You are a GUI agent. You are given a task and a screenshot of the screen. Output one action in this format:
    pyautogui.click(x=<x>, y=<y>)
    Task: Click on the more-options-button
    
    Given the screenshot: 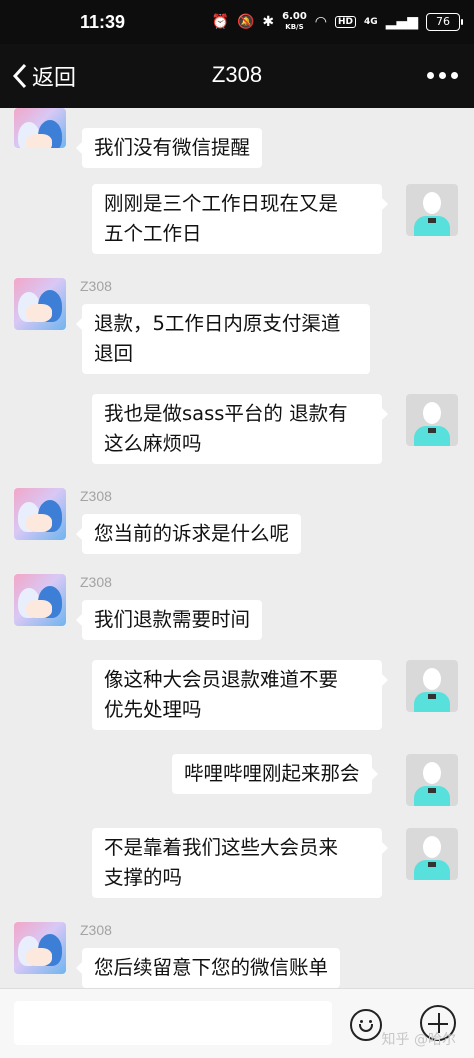 What is the action you would take?
    pyautogui.click(x=442, y=75)
    